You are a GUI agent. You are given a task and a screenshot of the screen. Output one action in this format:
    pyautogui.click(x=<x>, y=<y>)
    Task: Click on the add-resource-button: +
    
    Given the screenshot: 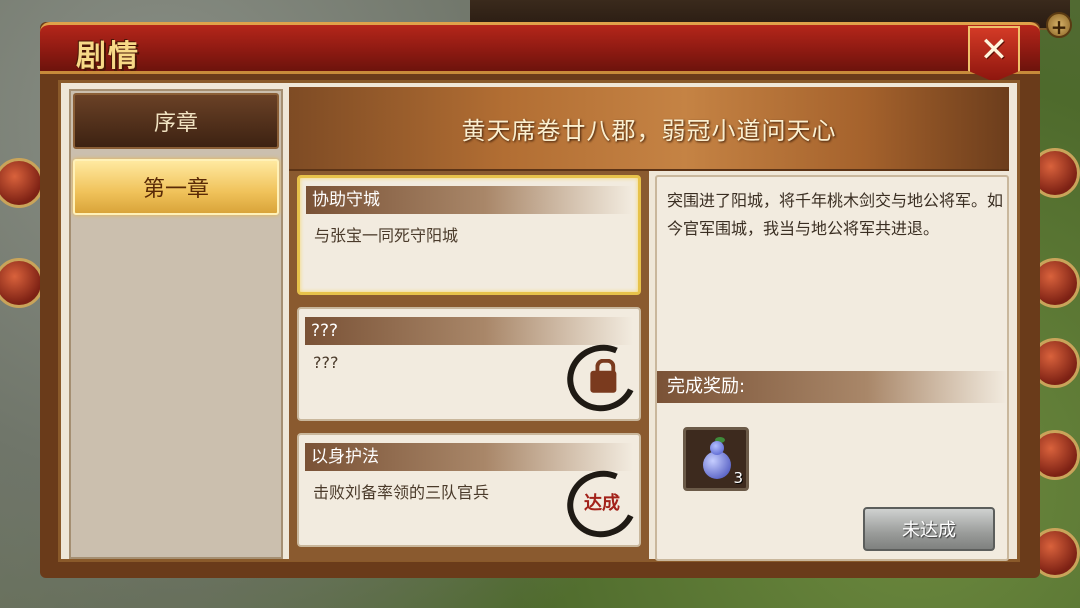 What is the action you would take?
    pyautogui.click(x=1059, y=25)
    